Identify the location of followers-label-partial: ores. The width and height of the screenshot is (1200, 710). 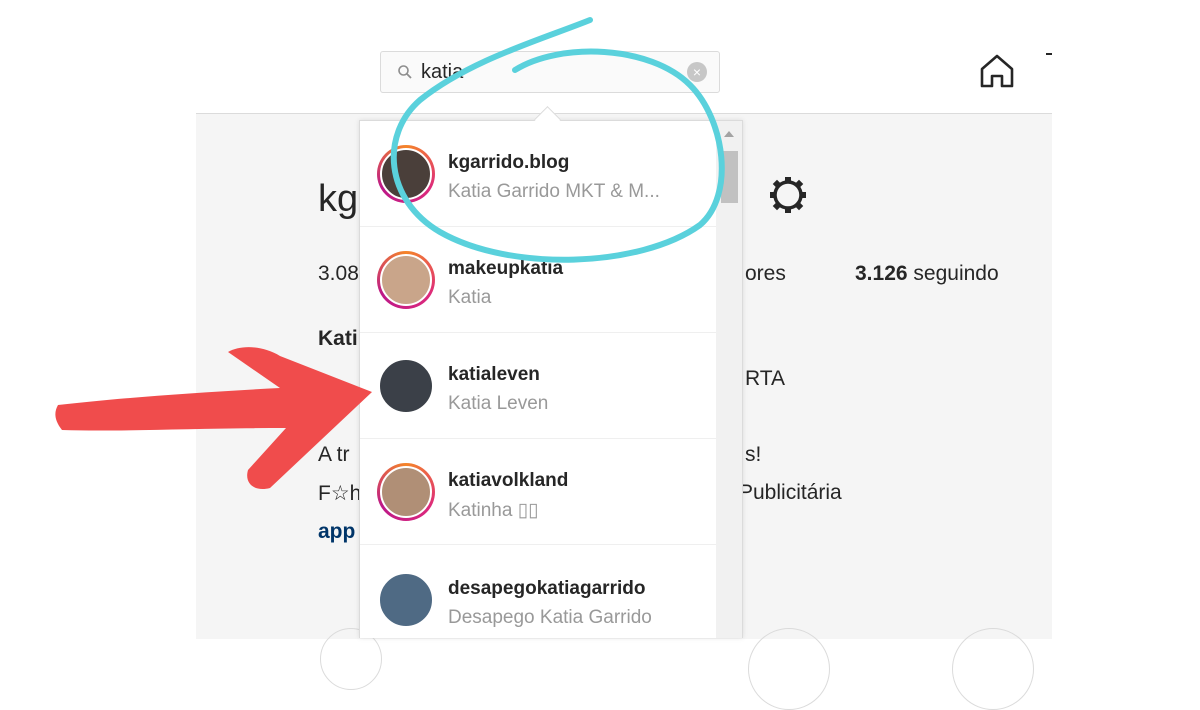
(765, 273).